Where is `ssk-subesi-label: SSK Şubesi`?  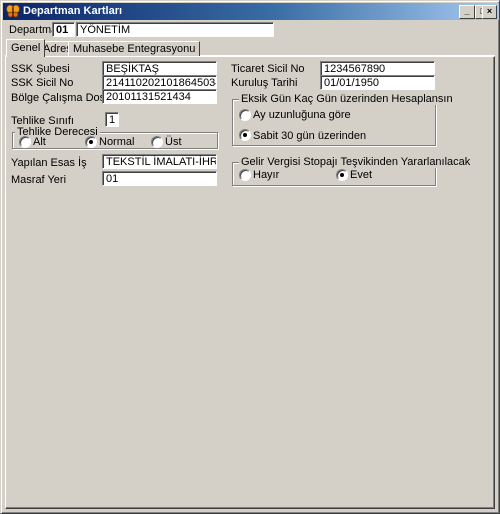
ssk-subesi-label: SSK Şubesi is located at coordinates (40, 69).